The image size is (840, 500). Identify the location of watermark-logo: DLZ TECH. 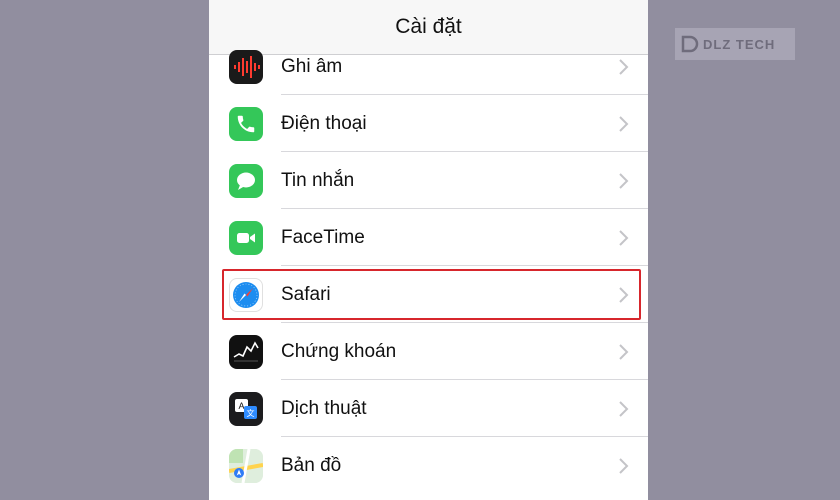
(735, 44).